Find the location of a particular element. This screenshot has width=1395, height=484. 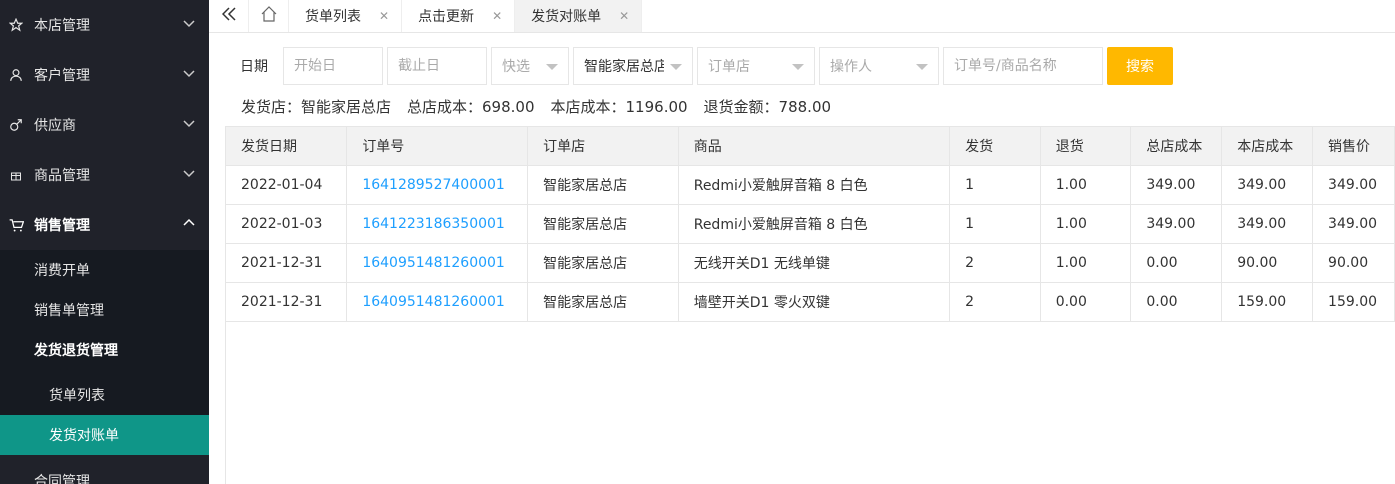

chevron-up-icon is located at coordinates (189, 225).